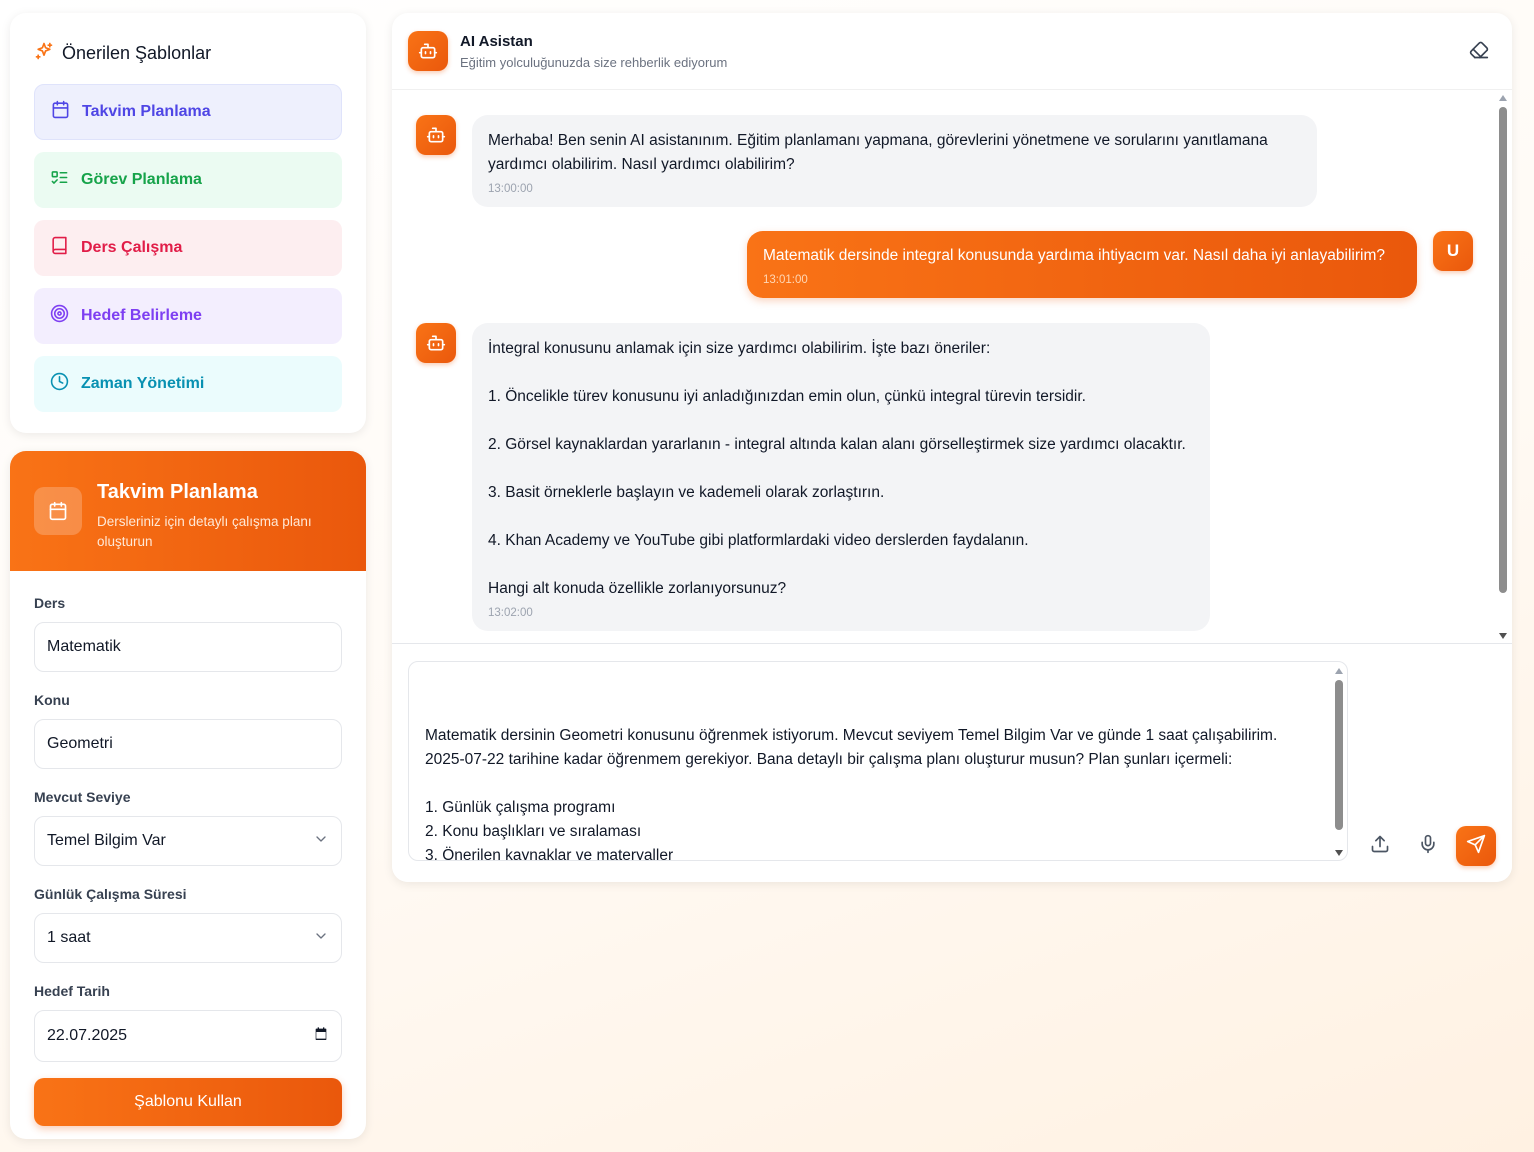 The image size is (1534, 1152). What do you see at coordinates (69, 937) in the screenshot?
I see `sure-value: 1 saat` at bounding box center [69, 937].